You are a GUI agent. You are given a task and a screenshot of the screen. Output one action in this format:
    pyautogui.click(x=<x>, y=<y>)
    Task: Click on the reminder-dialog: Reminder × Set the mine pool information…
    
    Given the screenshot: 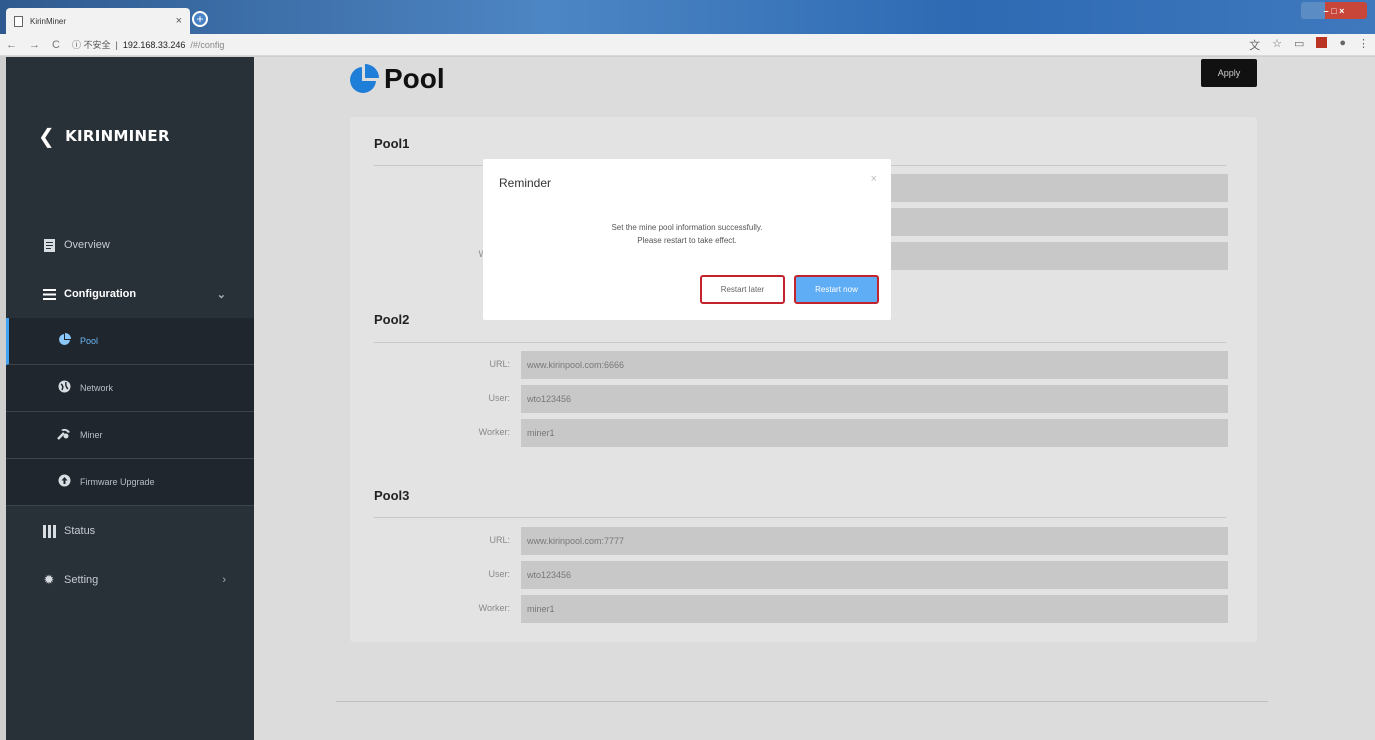 What is the action you would take?
    pyautogui.click(x=687, y=239)
    